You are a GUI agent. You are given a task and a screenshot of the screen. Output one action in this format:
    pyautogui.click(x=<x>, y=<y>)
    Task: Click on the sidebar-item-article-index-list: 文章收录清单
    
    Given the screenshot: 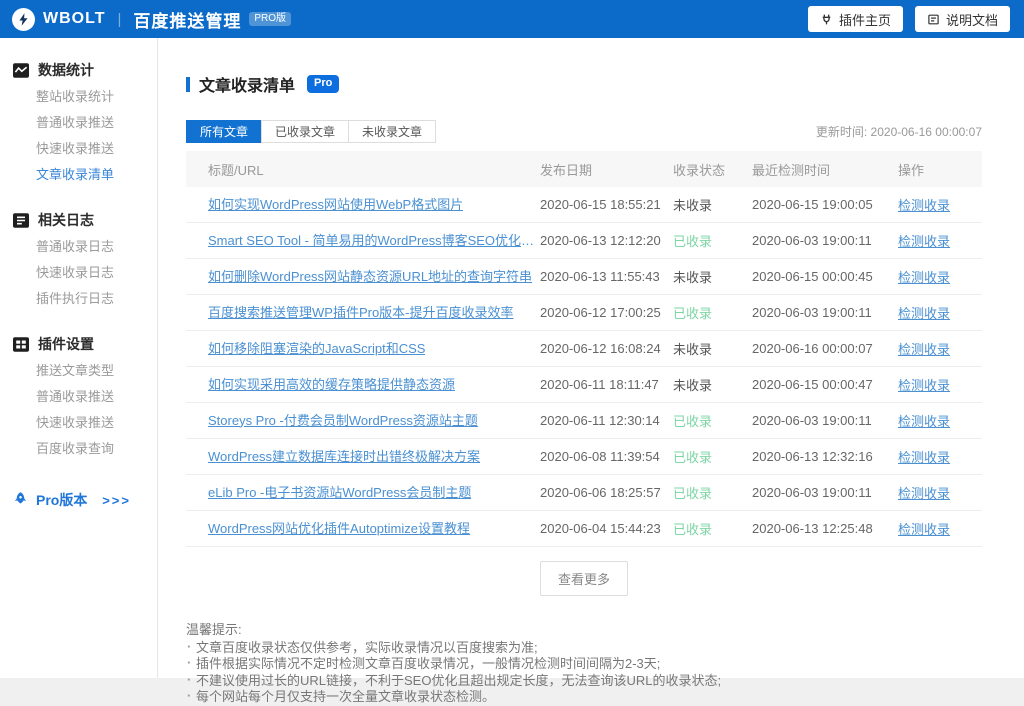 What is the action you would take?
    pyautogui.click(x=78, y=175)
    